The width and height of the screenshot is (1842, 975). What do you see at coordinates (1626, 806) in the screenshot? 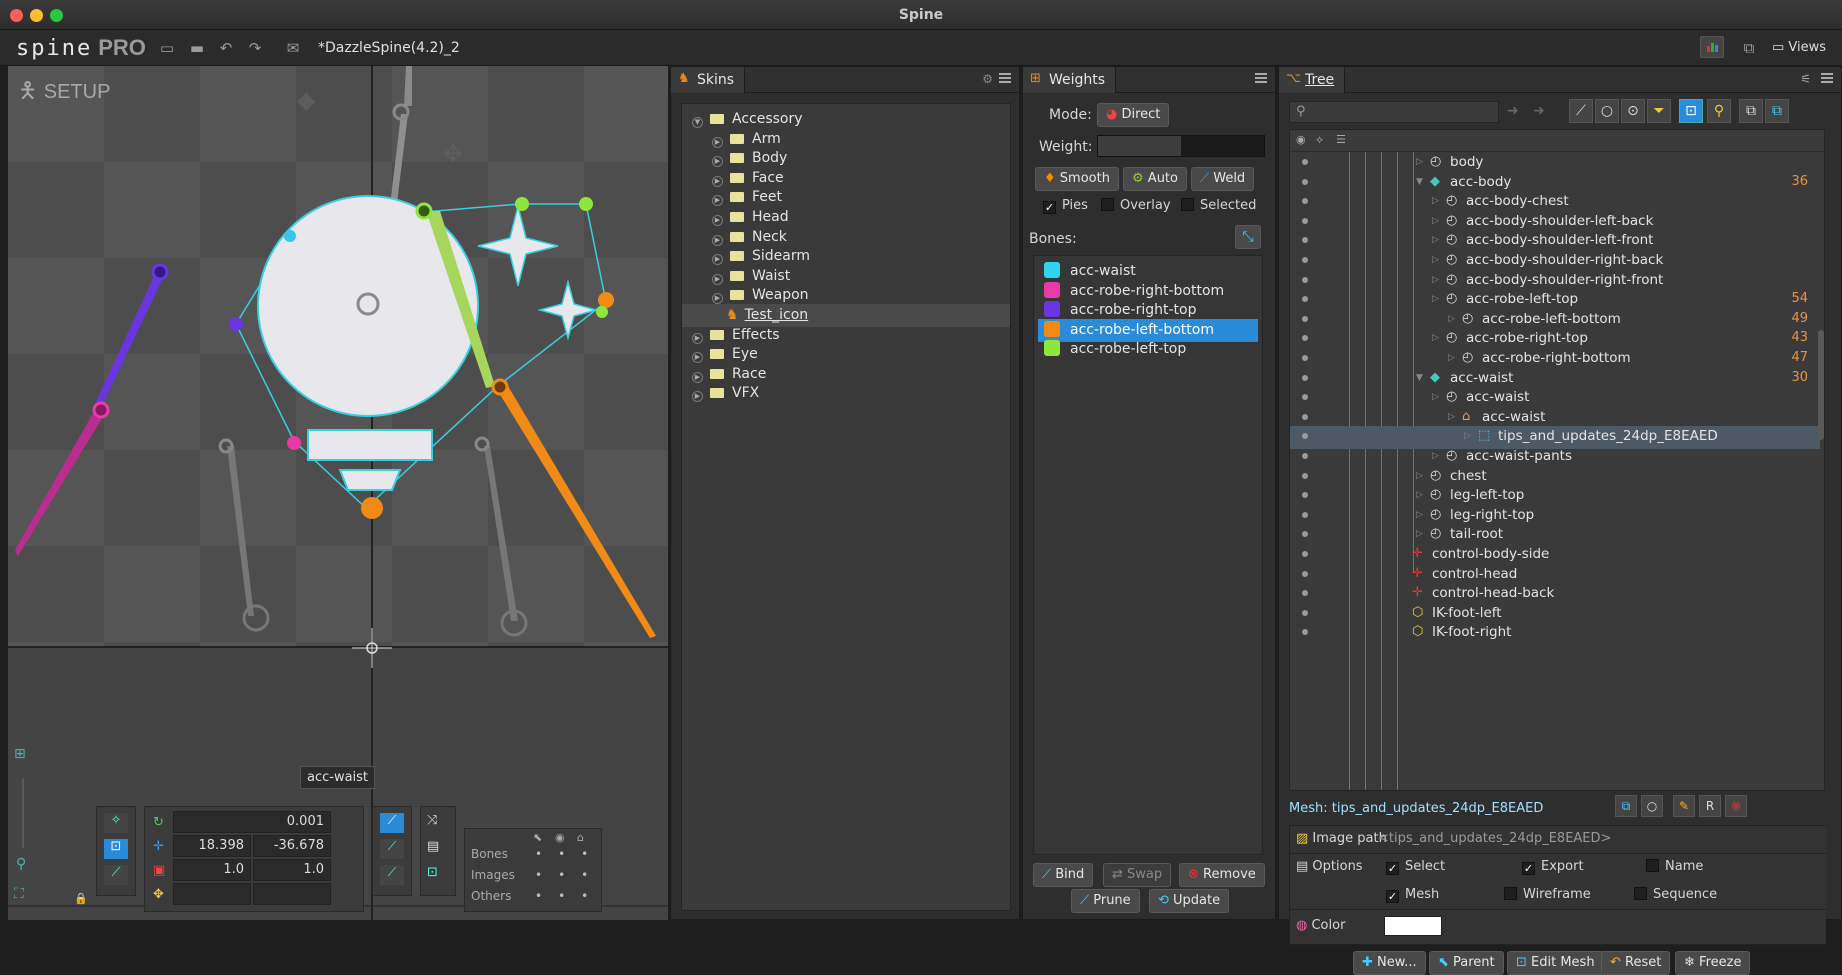
I see `duplicate-icon: ⧉` at bounding box center [1626, 806].